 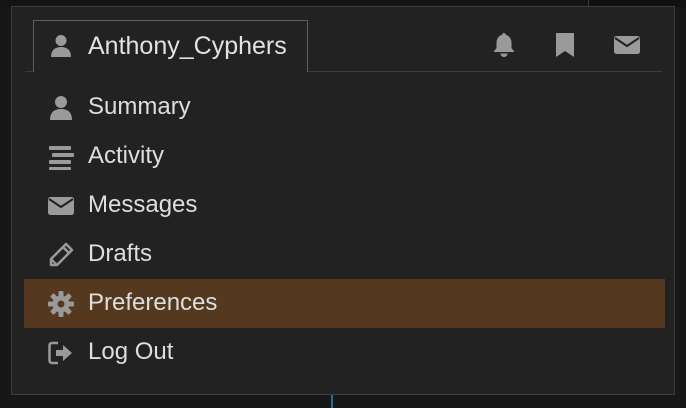 I want to click on menu-item-label: Preferences, so click(x=153, y=302).